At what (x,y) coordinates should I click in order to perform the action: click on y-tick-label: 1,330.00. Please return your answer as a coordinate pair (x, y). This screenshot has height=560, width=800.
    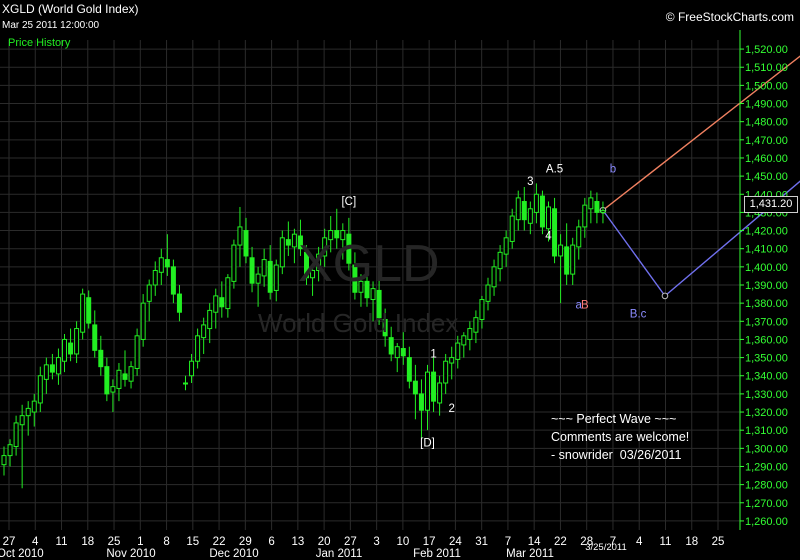
    Looking at the image, I should click on (766, 395).